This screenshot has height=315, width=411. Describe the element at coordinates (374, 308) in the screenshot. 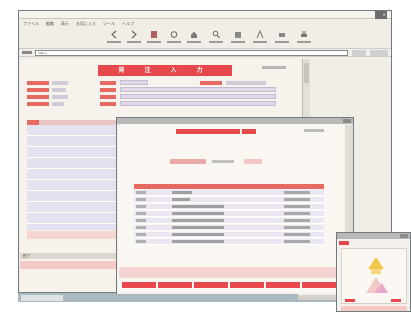

I see `dialog-footer` at that location.